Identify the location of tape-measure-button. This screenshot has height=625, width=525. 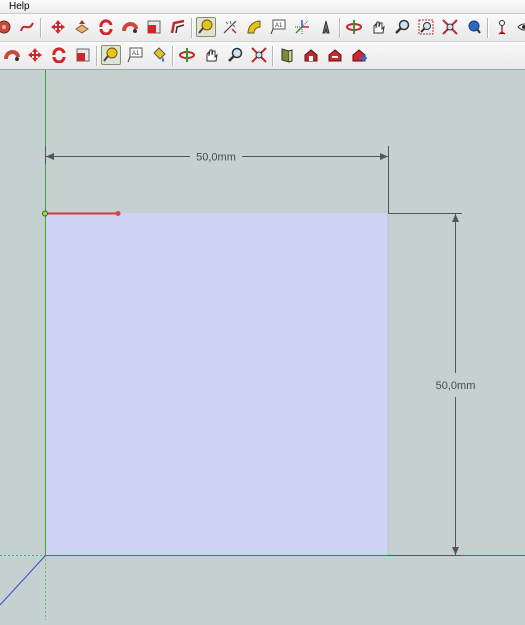
(206, 27).